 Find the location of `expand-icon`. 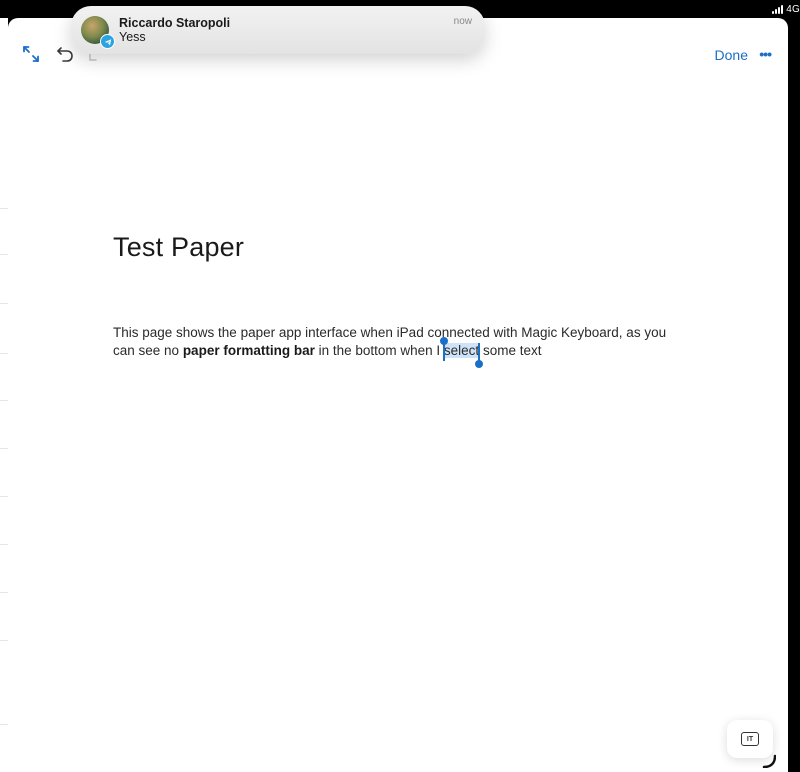

expand-icon is located at coordinates (31, 54).